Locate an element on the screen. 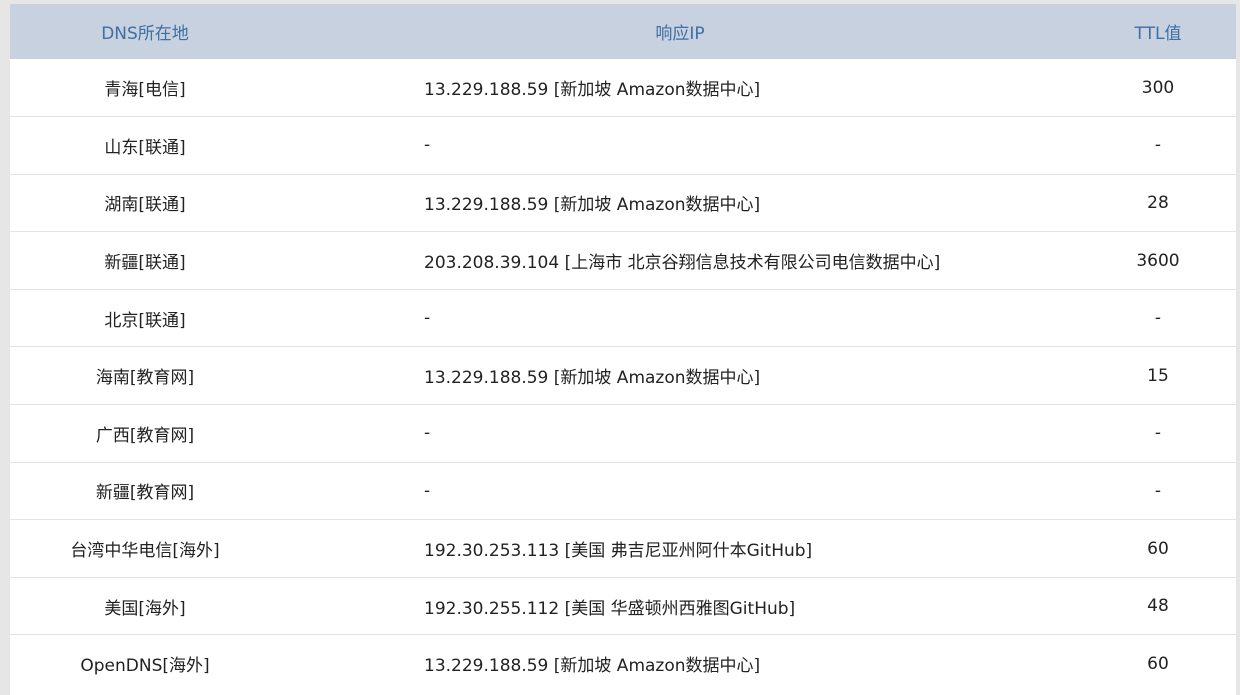 This screenshot has height=695, width=1240. table-row: 湖南[联通] 13.229.188.59 [新加坡 Amazon数据中心] 28 is located at coordinates (623, 203).